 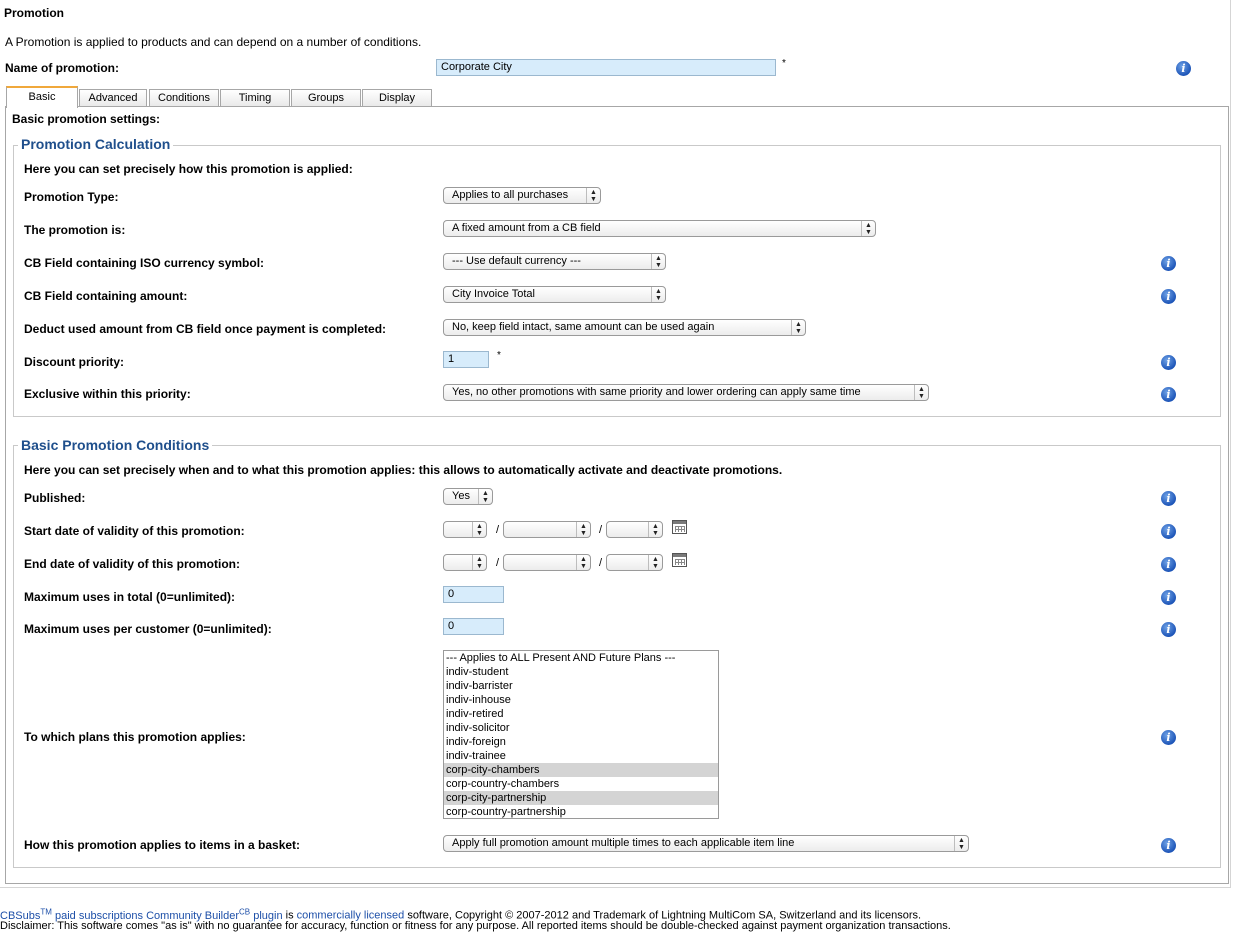 I want to click on plan-option: corp-country-chambers, so click(x=581, y=784).